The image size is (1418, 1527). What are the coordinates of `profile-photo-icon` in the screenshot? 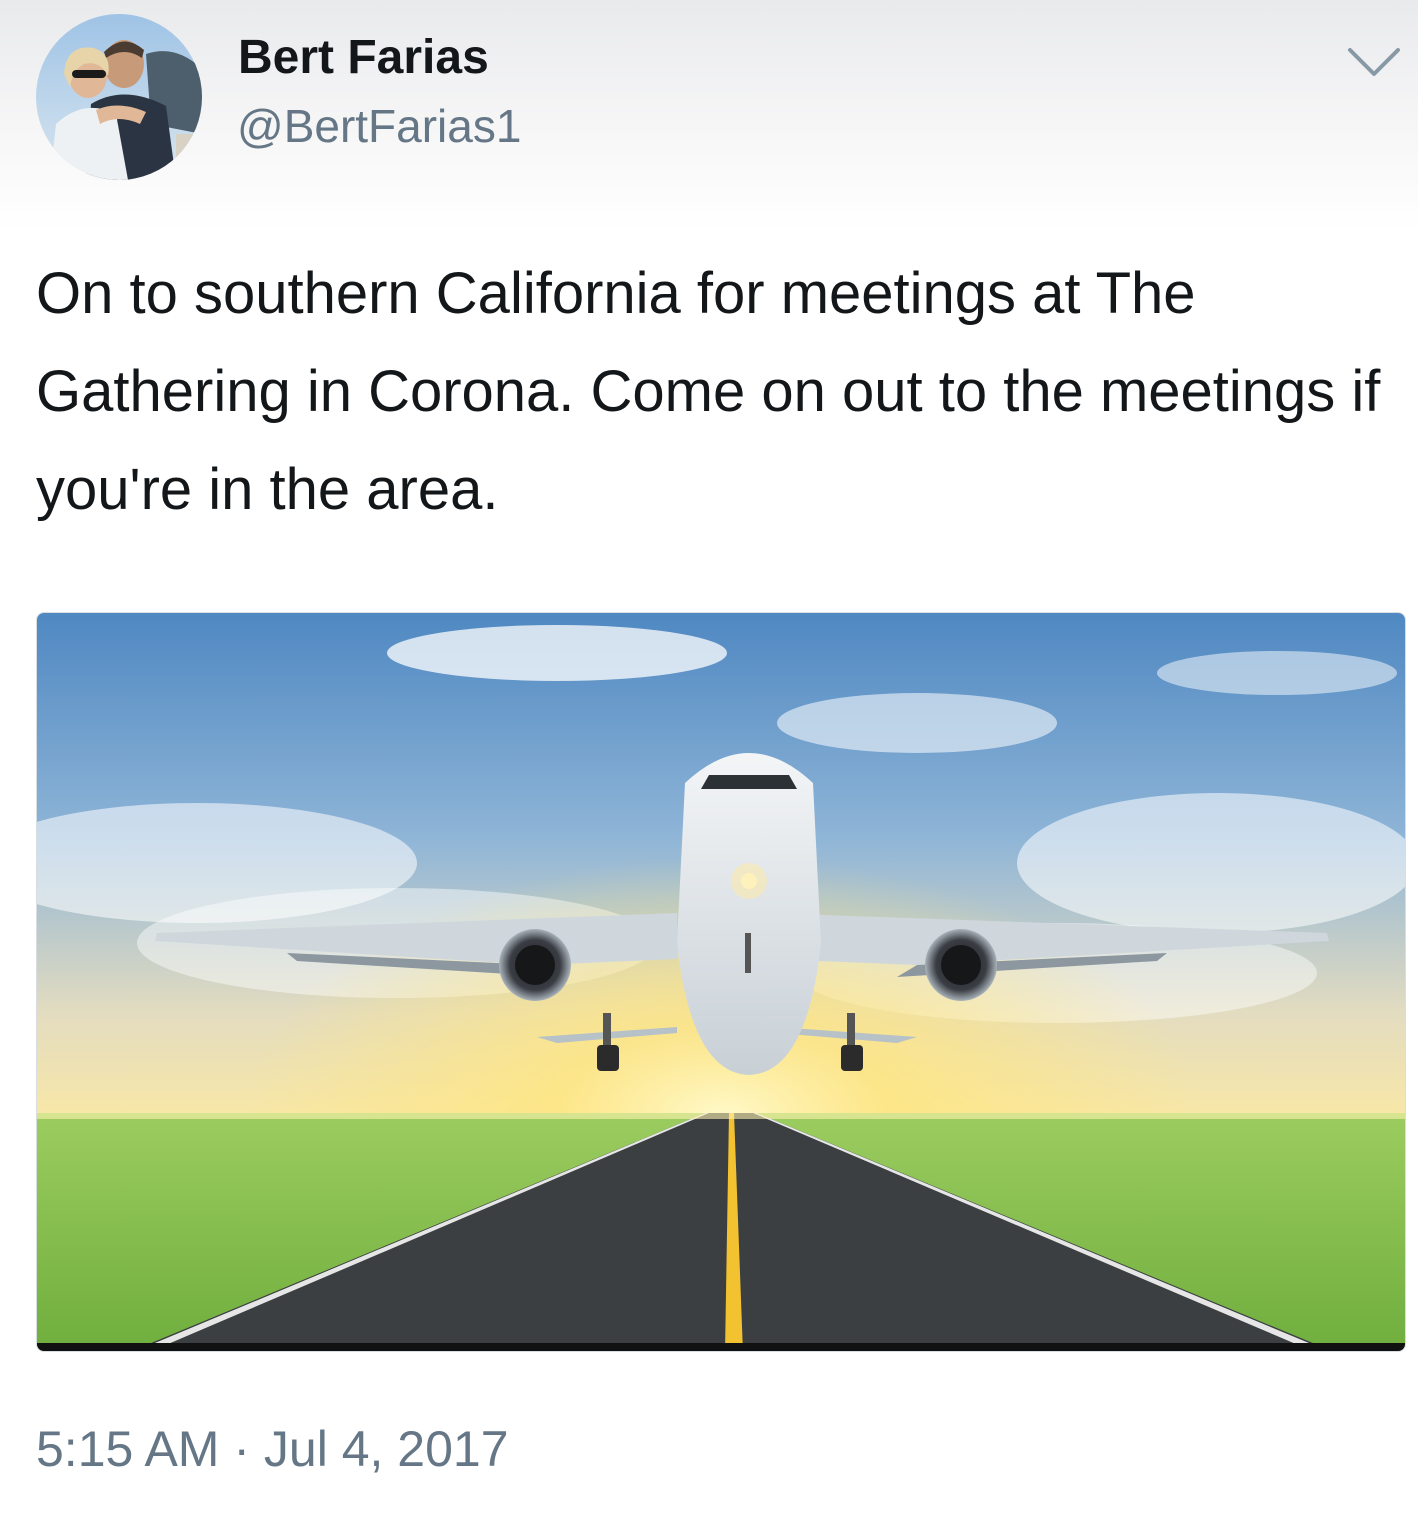 It's located at (119, 97).